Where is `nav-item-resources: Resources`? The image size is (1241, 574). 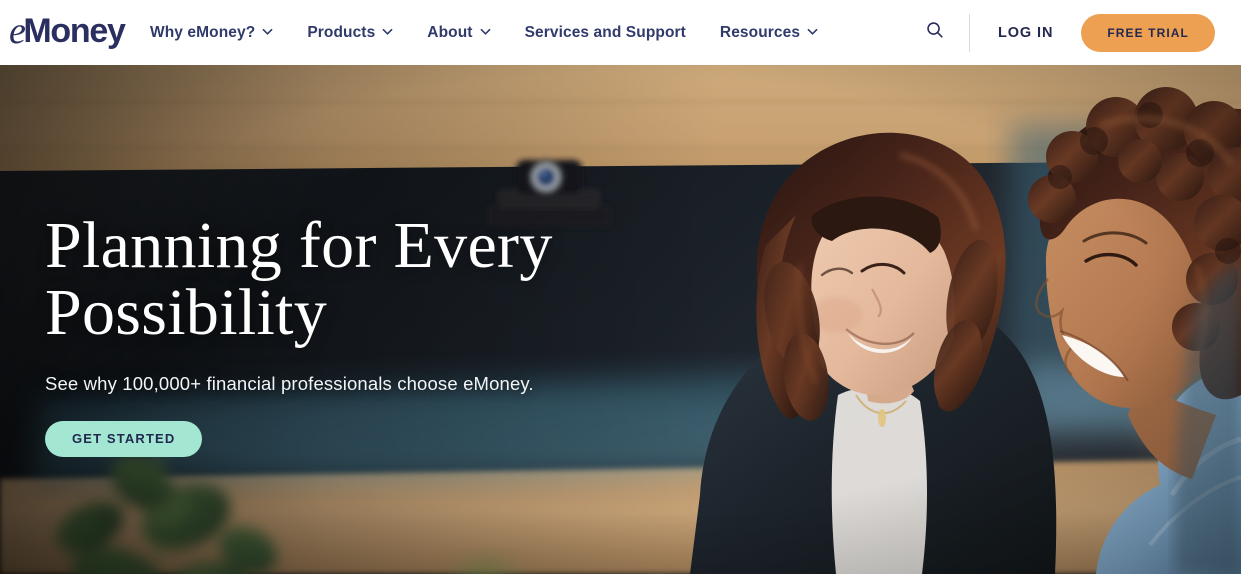 nav-item-resources: Resources is located at coordinates (769, 32).